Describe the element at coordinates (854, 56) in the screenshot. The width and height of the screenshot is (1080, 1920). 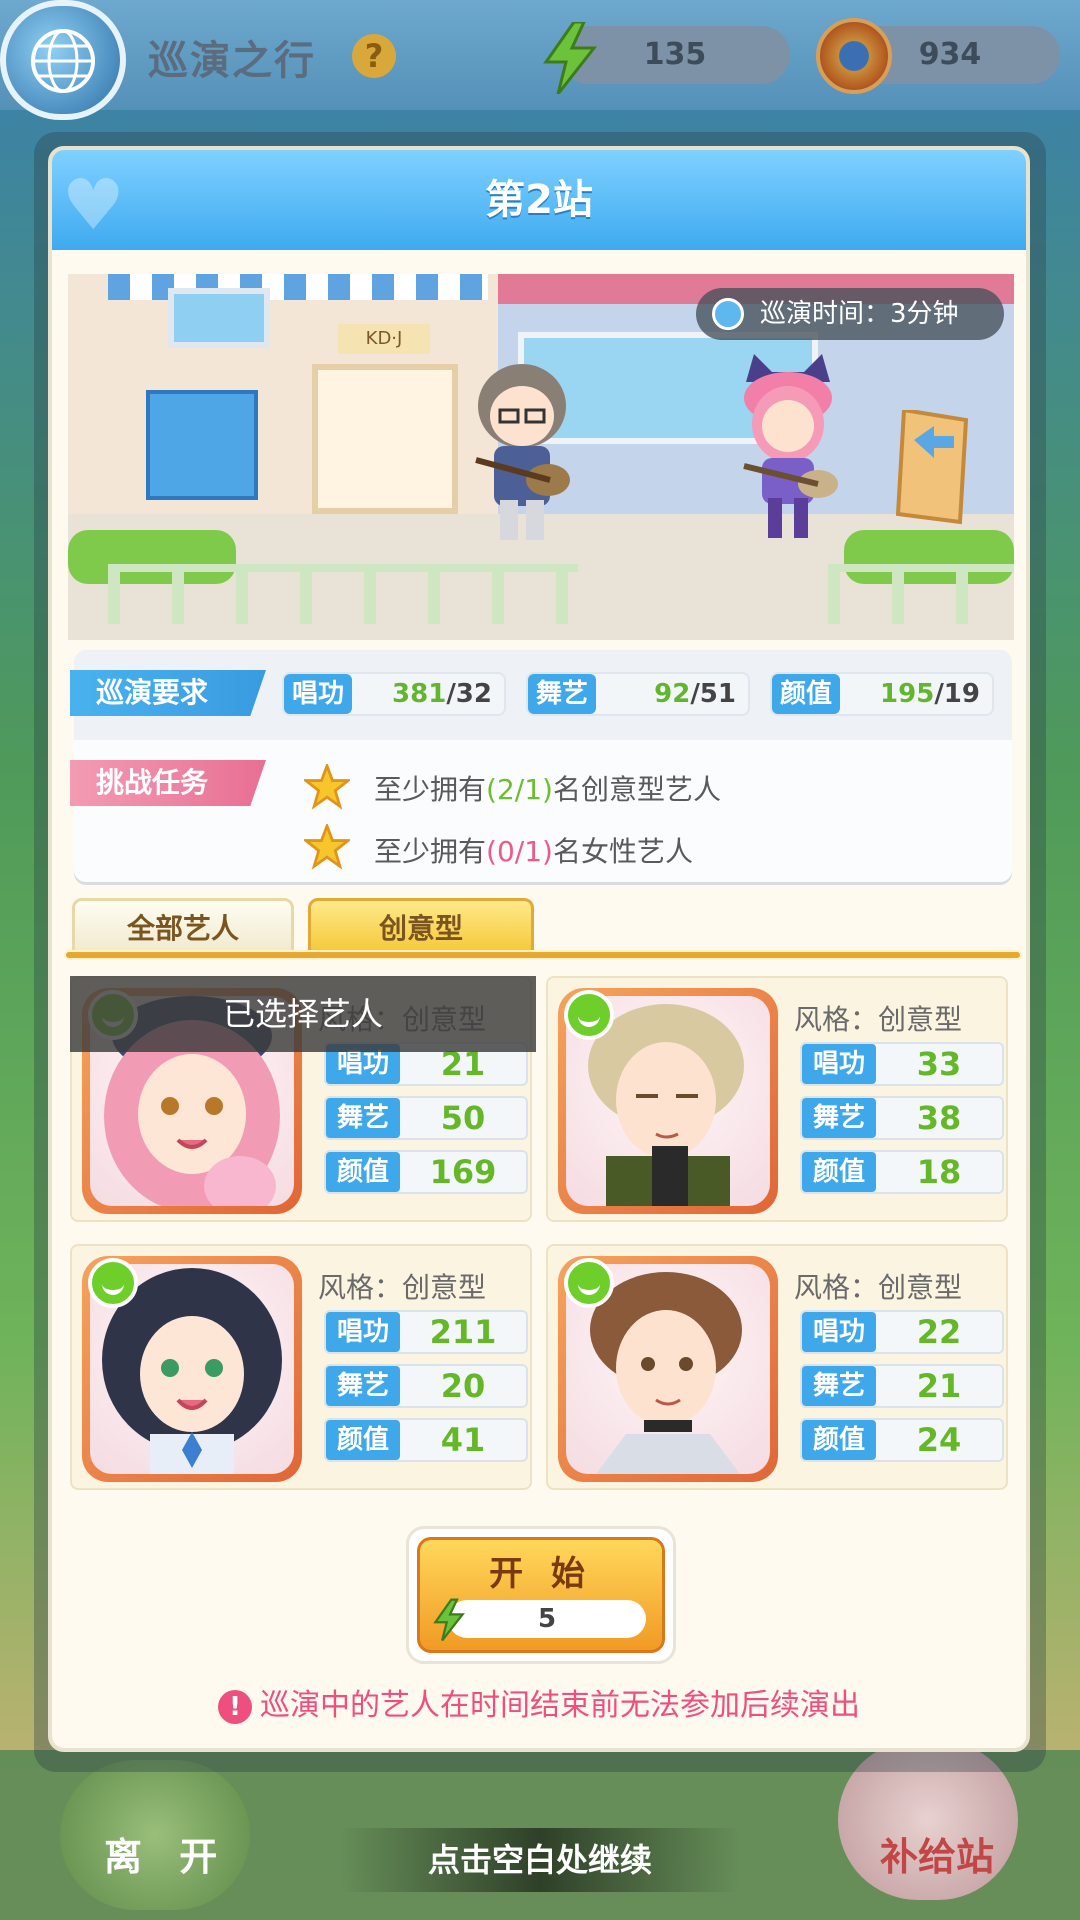
I see `coin-icon` at that location.